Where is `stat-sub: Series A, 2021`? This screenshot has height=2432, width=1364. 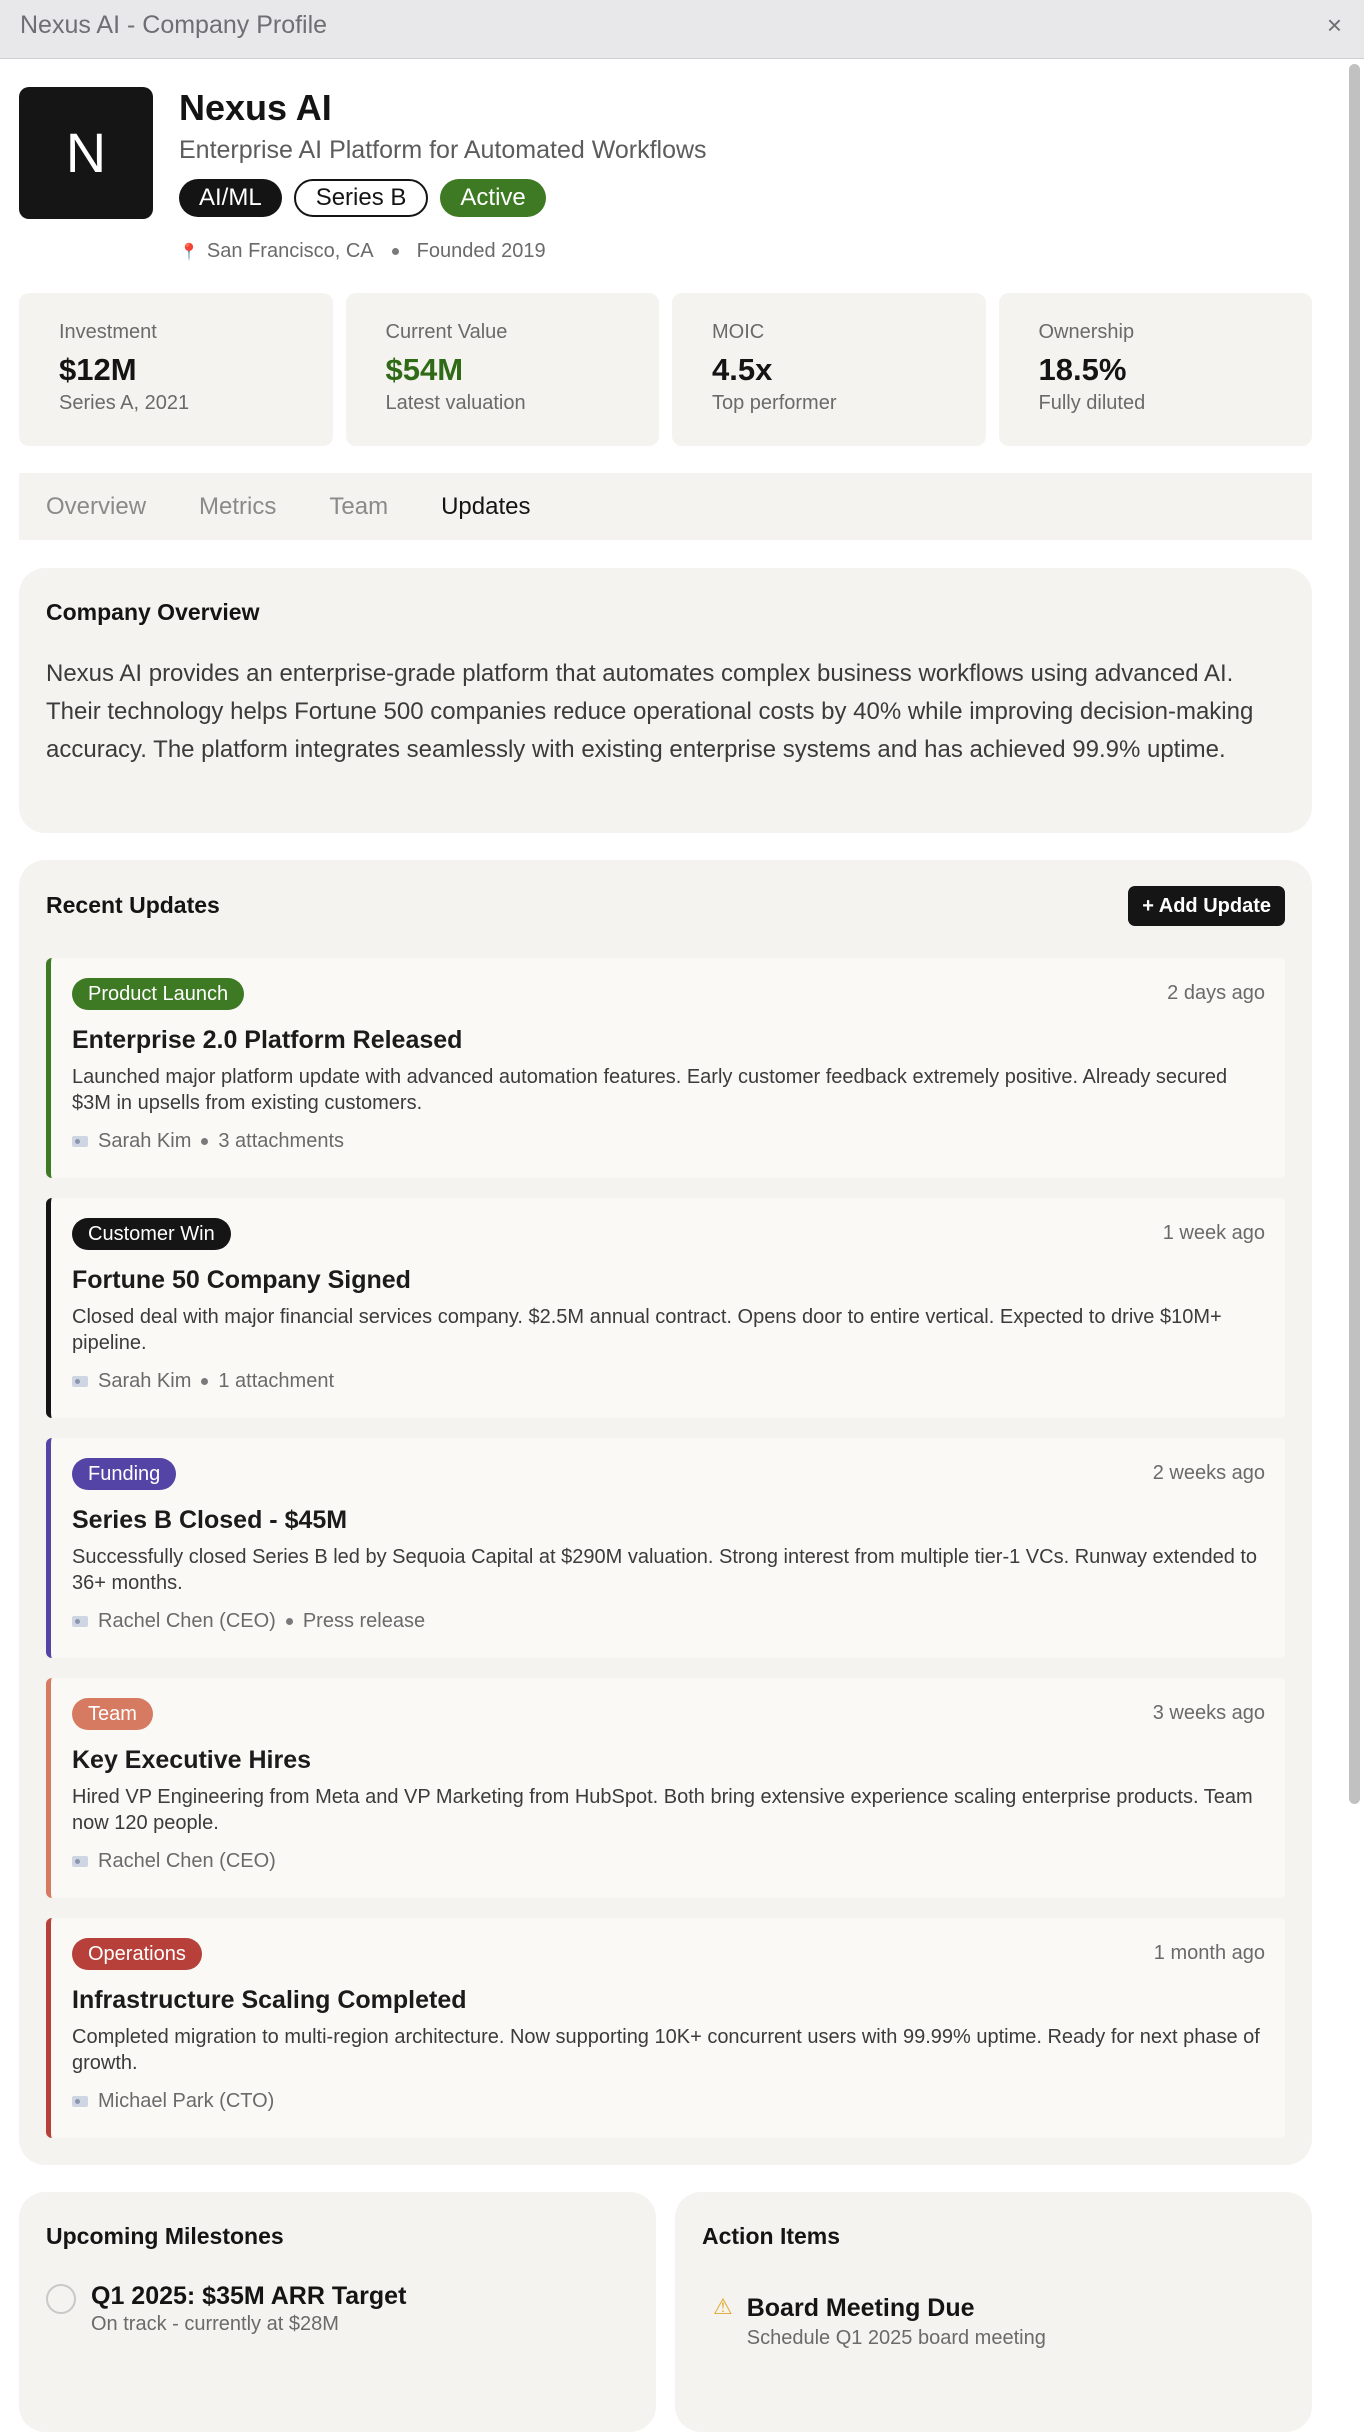
stat-sub: Series A, 2021 is located at coordinates (124, 403).